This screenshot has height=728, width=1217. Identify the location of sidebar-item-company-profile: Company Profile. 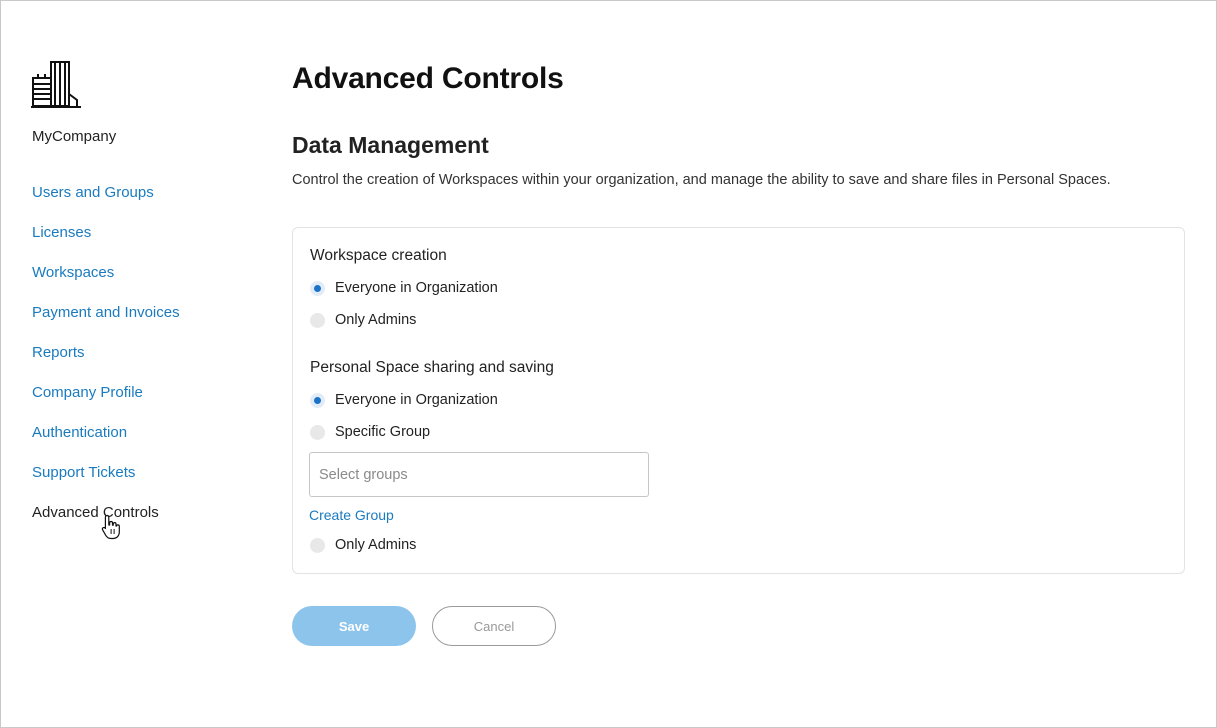
(106, 403).